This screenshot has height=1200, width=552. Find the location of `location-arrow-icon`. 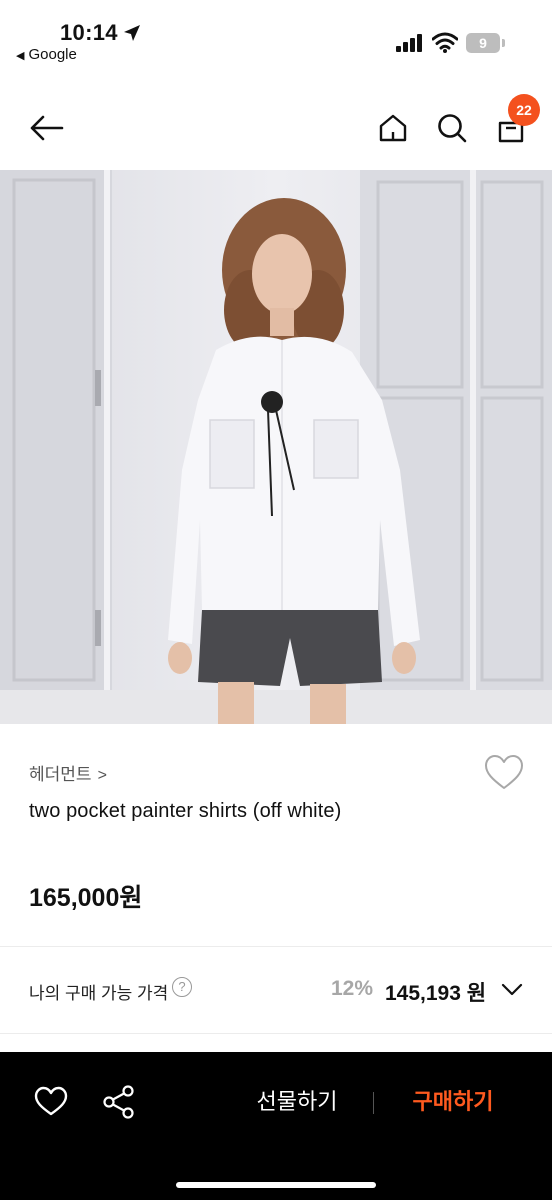

location-arrow-icon is located at coordinates (132, 33).